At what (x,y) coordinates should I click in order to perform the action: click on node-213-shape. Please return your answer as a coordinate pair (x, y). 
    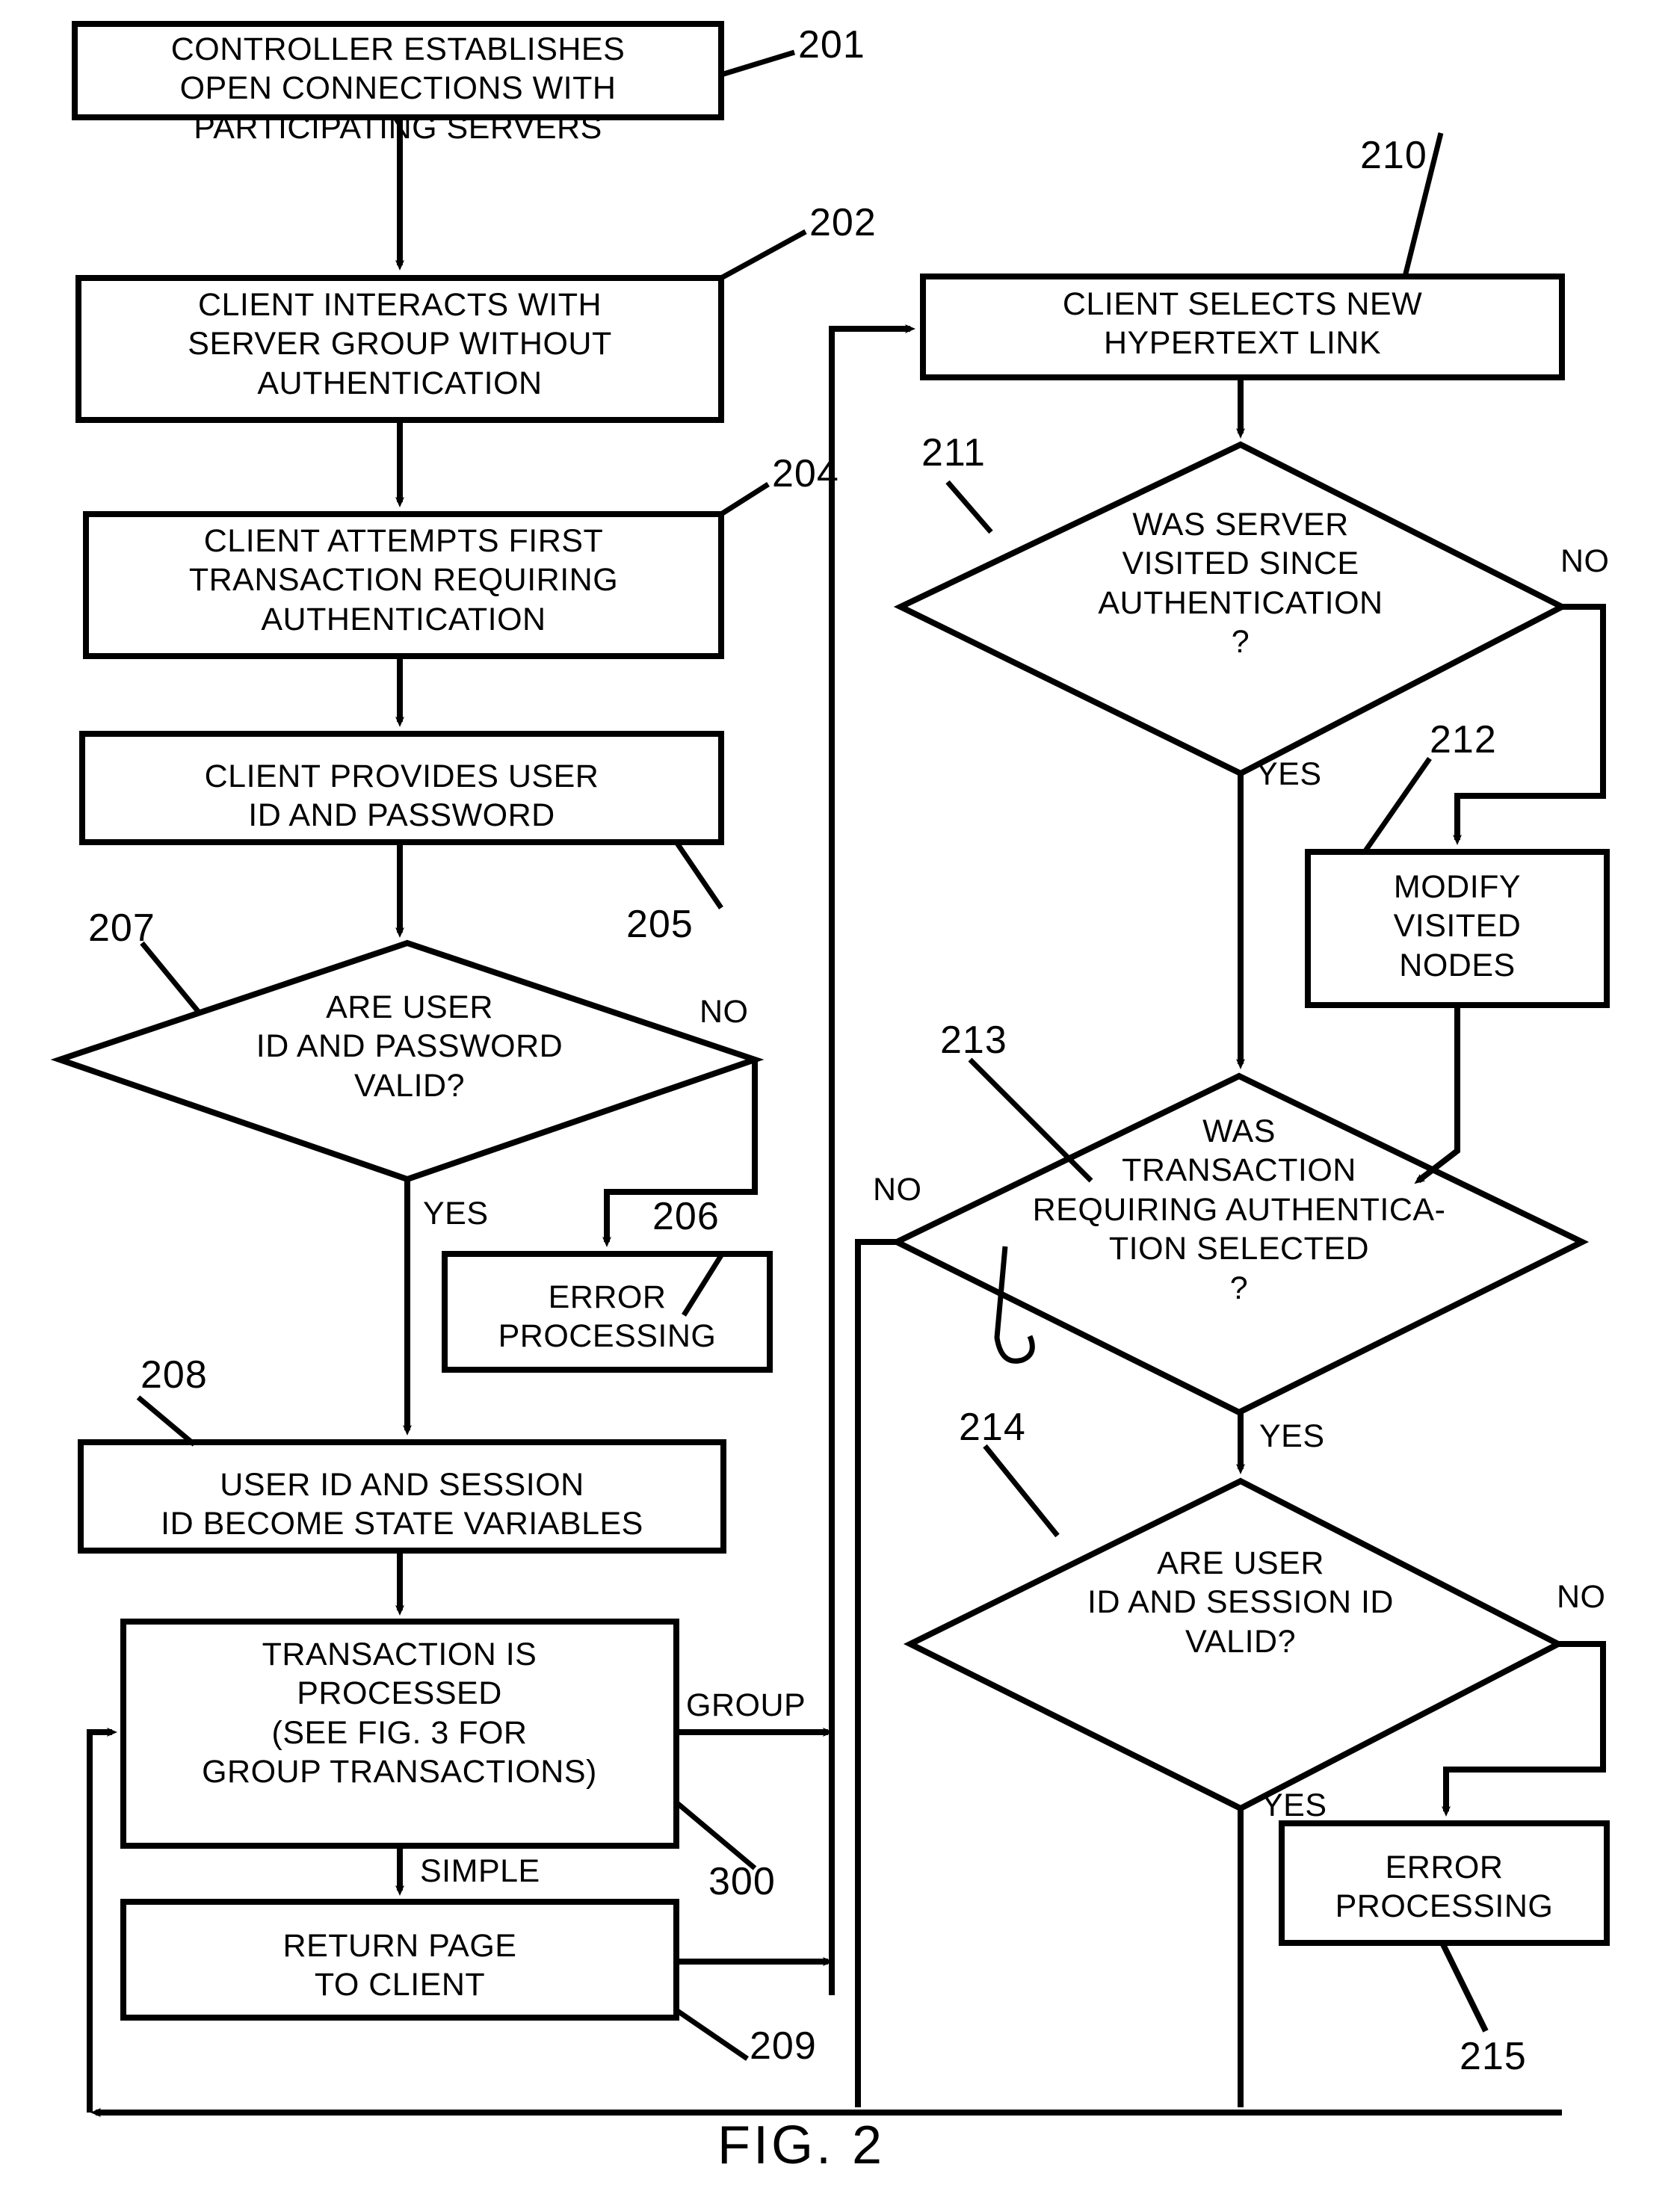
    Looking at the image, I should click on (1239, 1244).